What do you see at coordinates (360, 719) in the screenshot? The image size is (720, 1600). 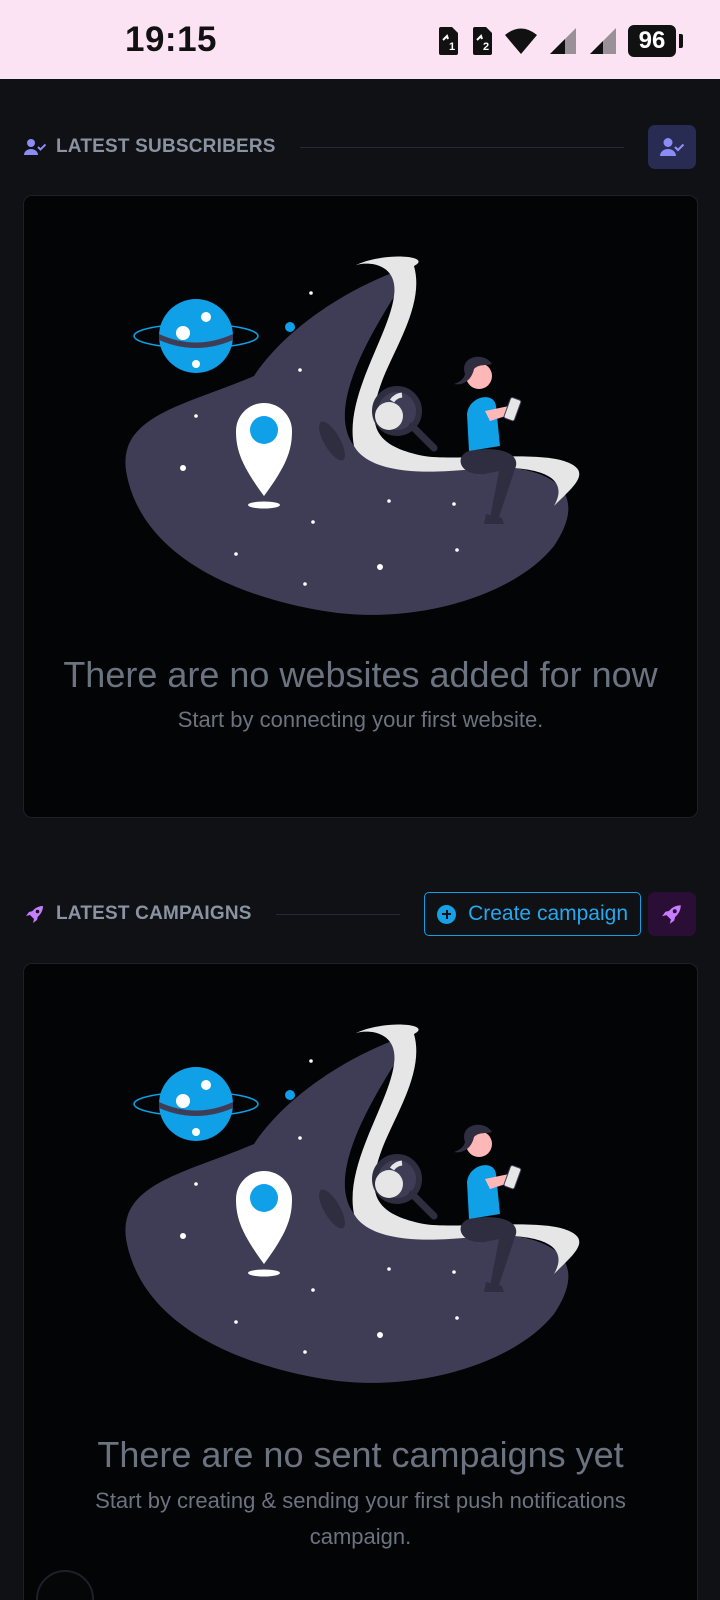 I see `websites-empty-subtitle: Start by connecting your first website.` at bounding box center [360, 719].